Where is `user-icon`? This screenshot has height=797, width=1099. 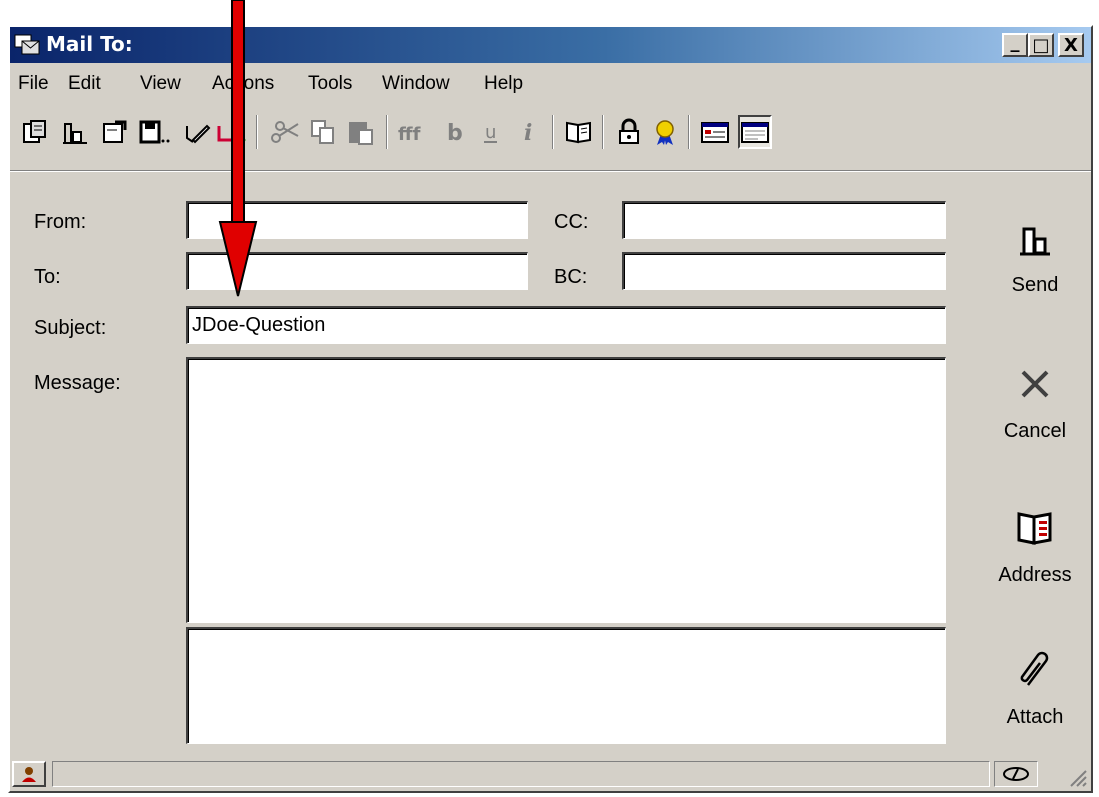 user-icon is located at coordinates (29, 774).